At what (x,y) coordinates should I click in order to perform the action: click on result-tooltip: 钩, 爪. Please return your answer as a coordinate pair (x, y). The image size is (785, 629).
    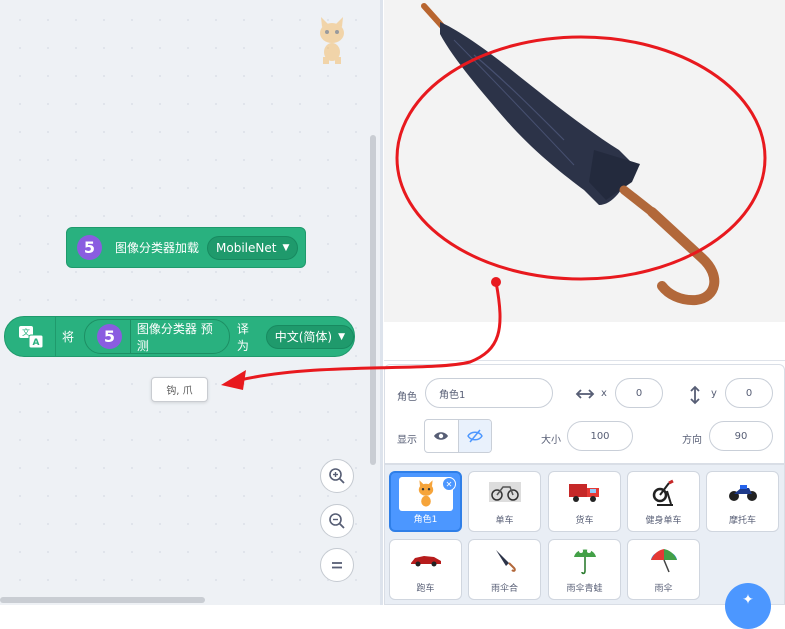
    Looking at the image, I should click on (179, 389).